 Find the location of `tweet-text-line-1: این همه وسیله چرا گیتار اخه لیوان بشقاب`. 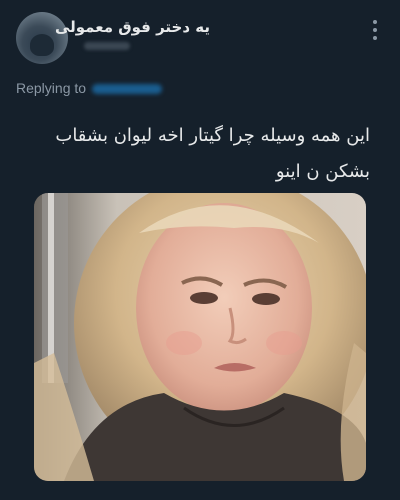

tweet-text-line-1: این همه وسیله چرا گیتار اخه لیوان بشقاب is located at coordinates (212, 135).